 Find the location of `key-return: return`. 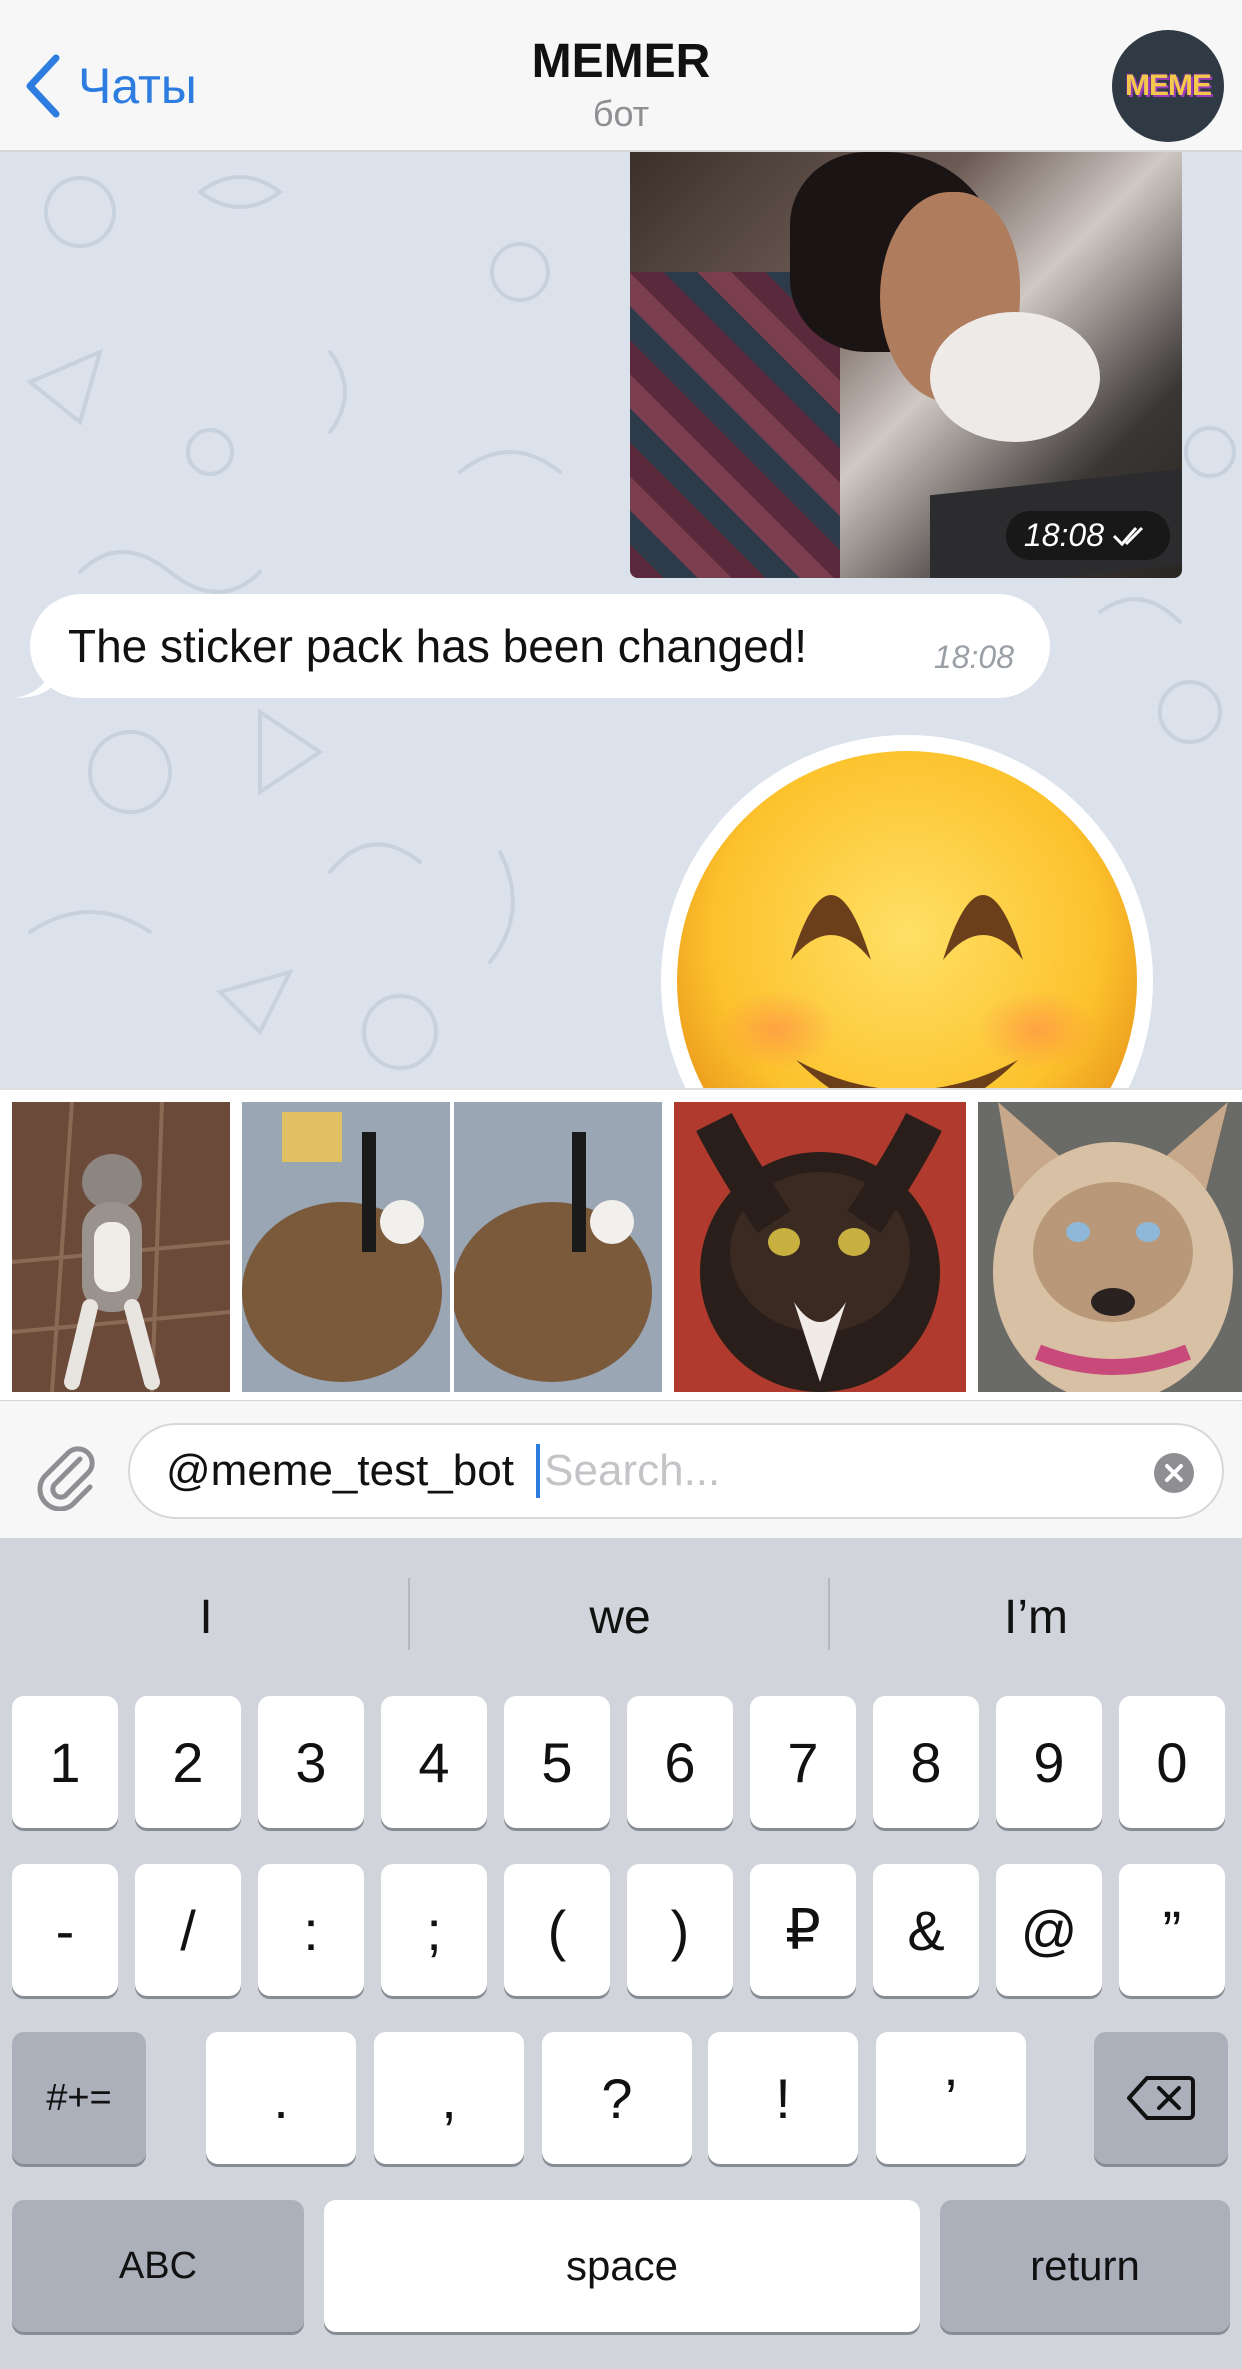

key-return: return is located at coordinates (1085, 2266).